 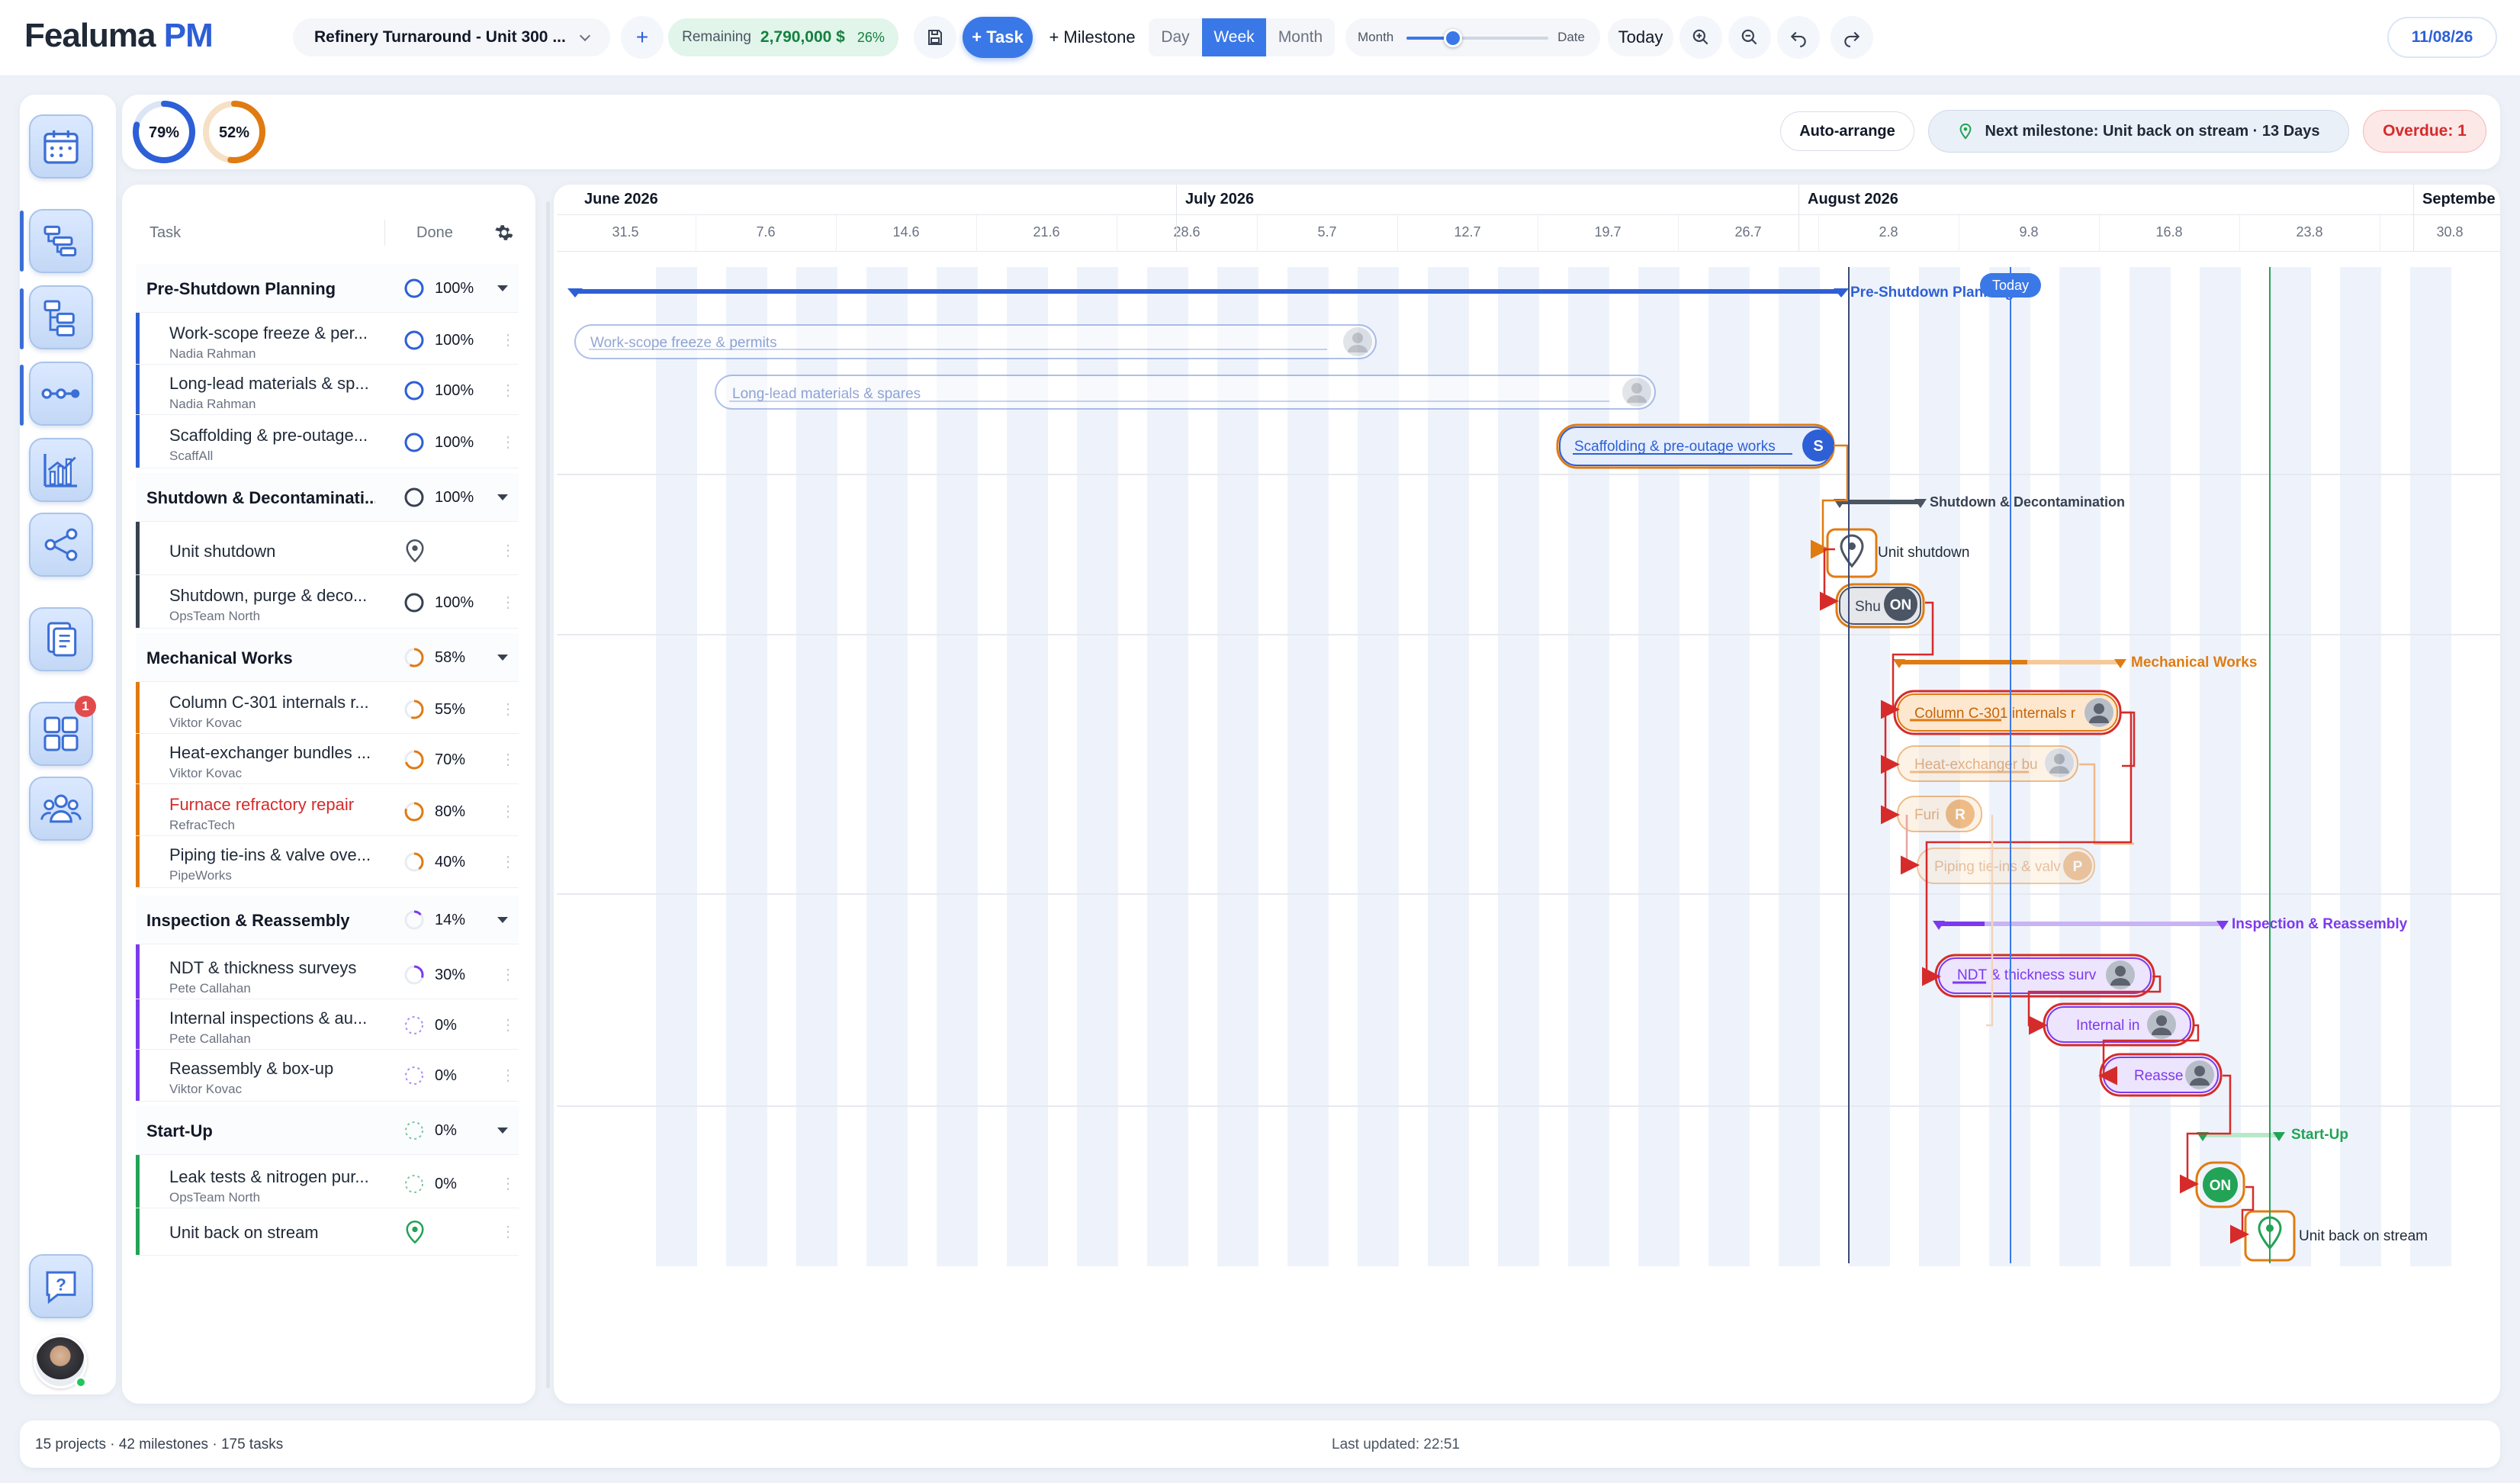 What do you see at coordinates (1208, 293) in the screenshot?
I see `group-bar-pre-shutdown` at bounding box center [1208, 293].